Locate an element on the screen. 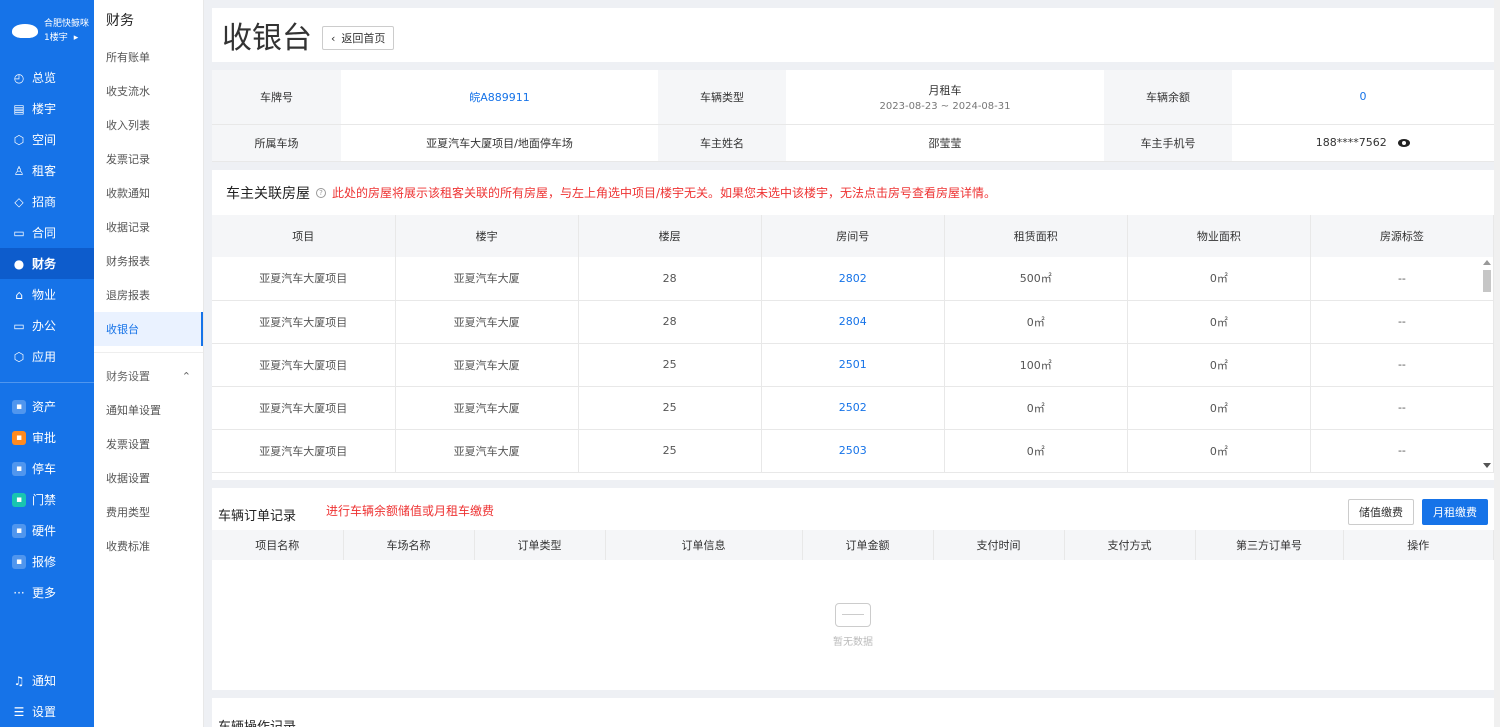 This screenshot has height=727, width=1500. table-row: 亚夏汽车大厦项目 亚夏汽车大厦 28 2804 0㎡ 0㎡ -- is located at coordinates (853, 322).